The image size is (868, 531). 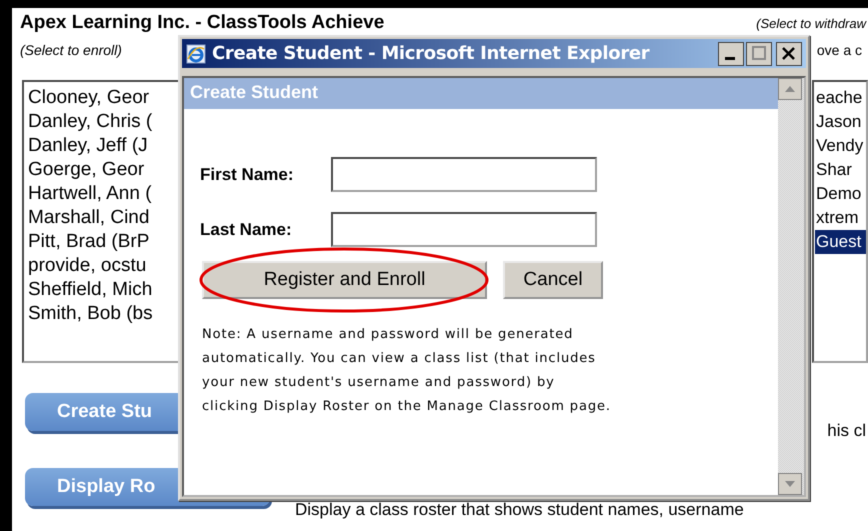 What do you see at coordinates (846, 431) in the screenshot?
I see `action-description: his cl` at bounding box center [846, 431].